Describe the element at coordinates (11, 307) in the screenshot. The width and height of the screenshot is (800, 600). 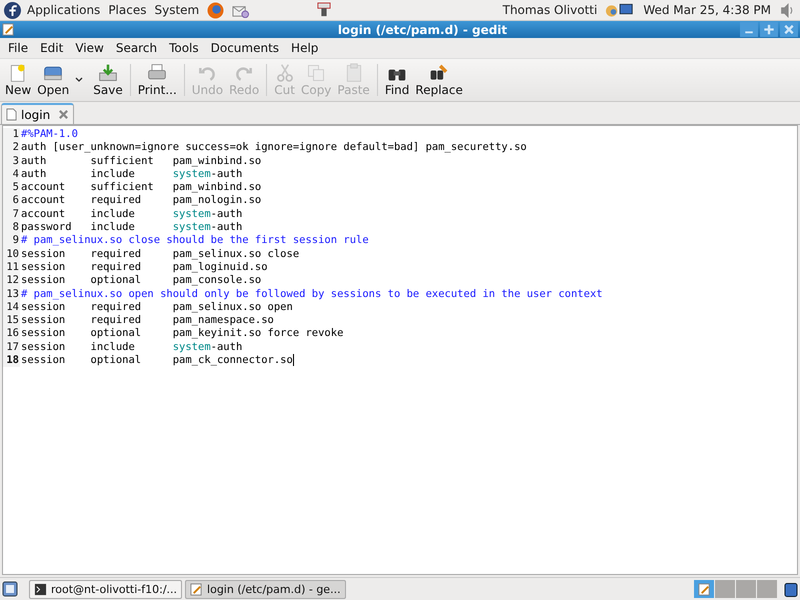
I see `line-number: 14` at that location.